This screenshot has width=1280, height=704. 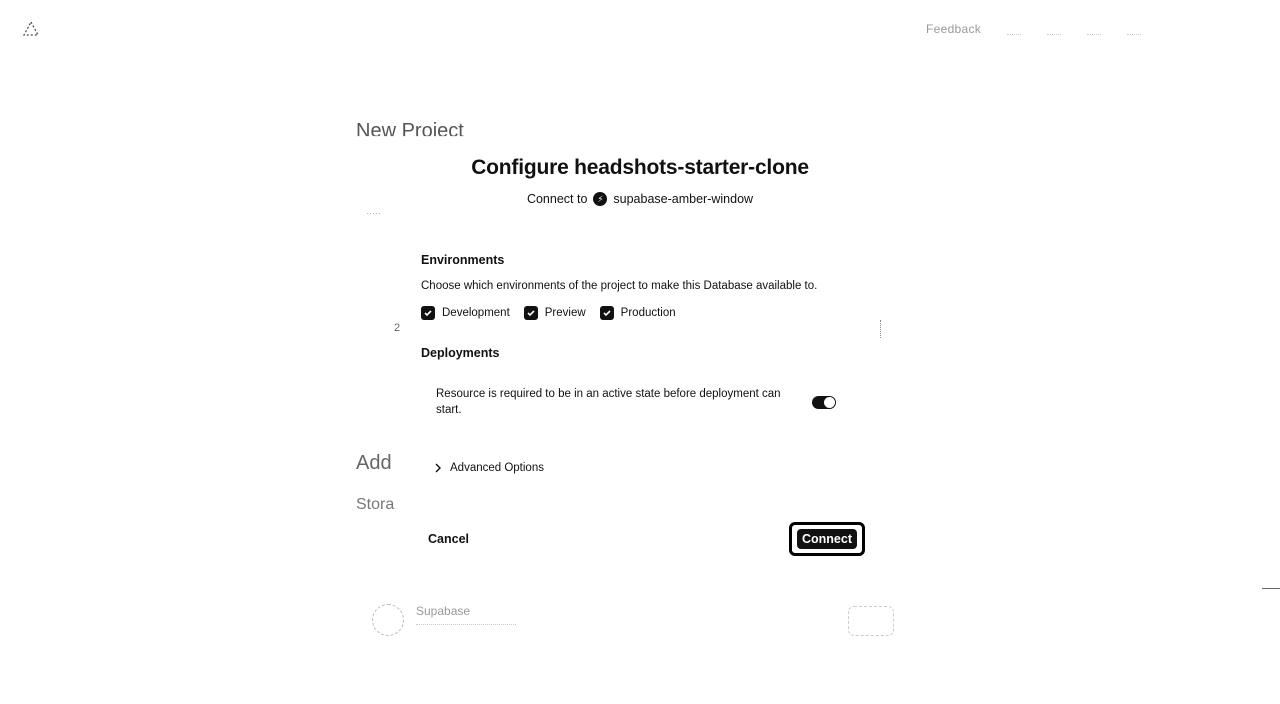 I want to click on production-checkbox: Production, so click(x=637, y=313).